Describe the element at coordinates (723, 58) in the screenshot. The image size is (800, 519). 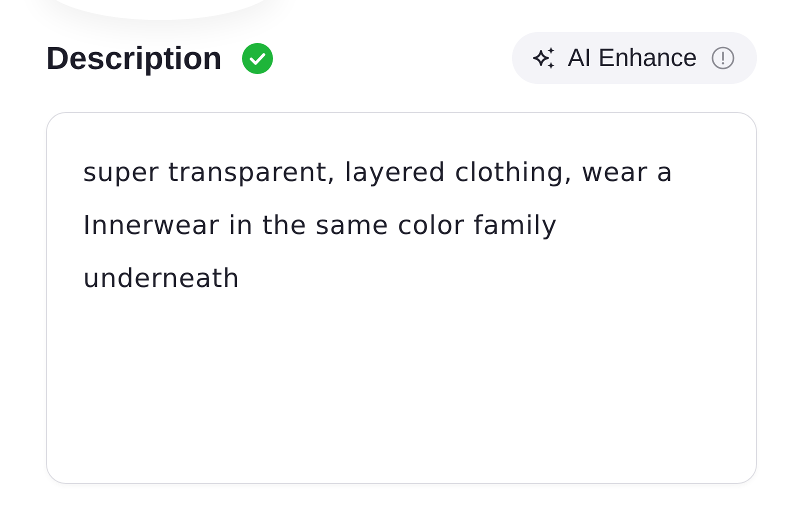
I see `info-icon` at that location.